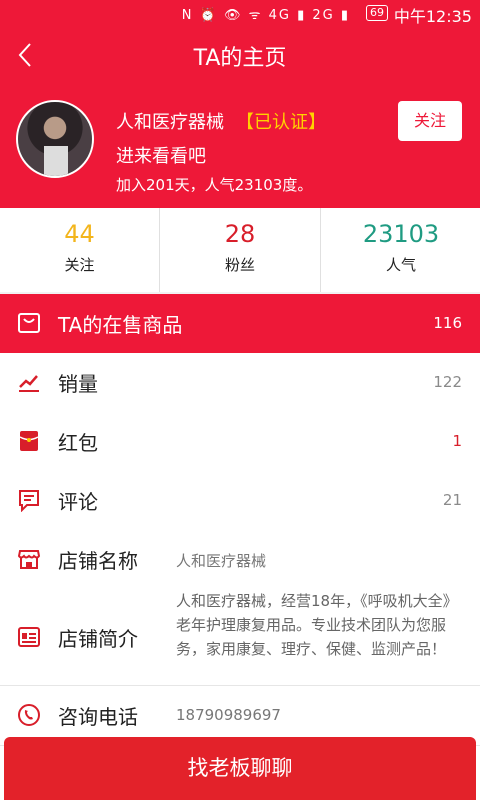 The height and width of the screenshot is (800, 480). What do you see at coordinates (240, 323) in the screenshot?
I see `on-sale-goods-row: TA的在售商品 116` at bounding box center [240, 323].